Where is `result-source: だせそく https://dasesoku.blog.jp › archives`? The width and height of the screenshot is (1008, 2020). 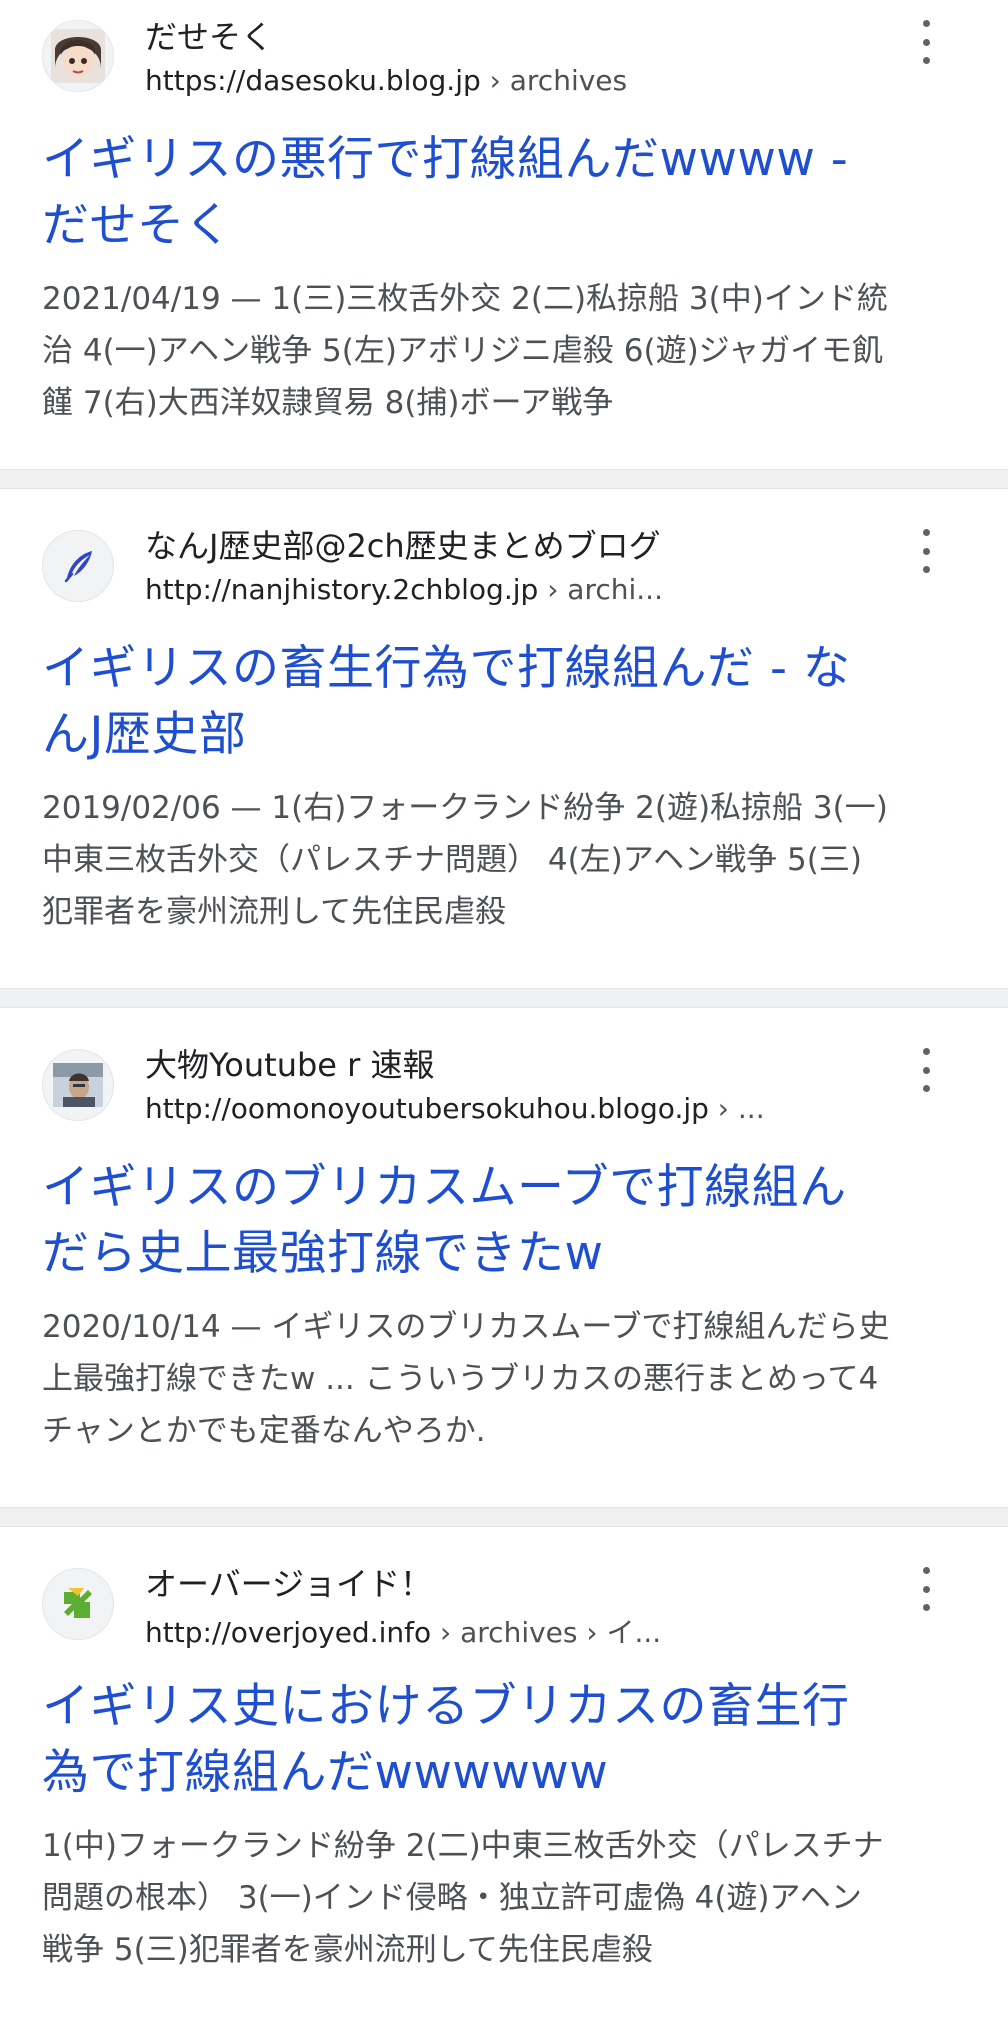
result-source: だせそく https://dasesoku.blog.jp › archives is located at coordinates (504, 56).